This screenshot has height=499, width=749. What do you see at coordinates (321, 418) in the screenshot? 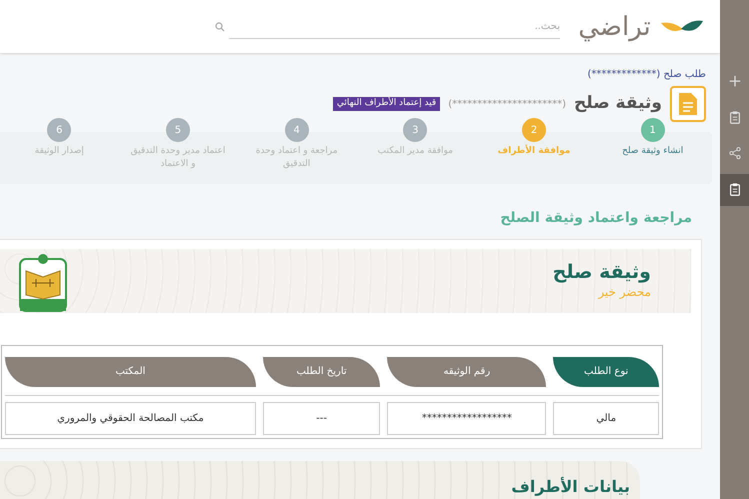
I see `table-cell: ---` at bounding box center [321, 418].